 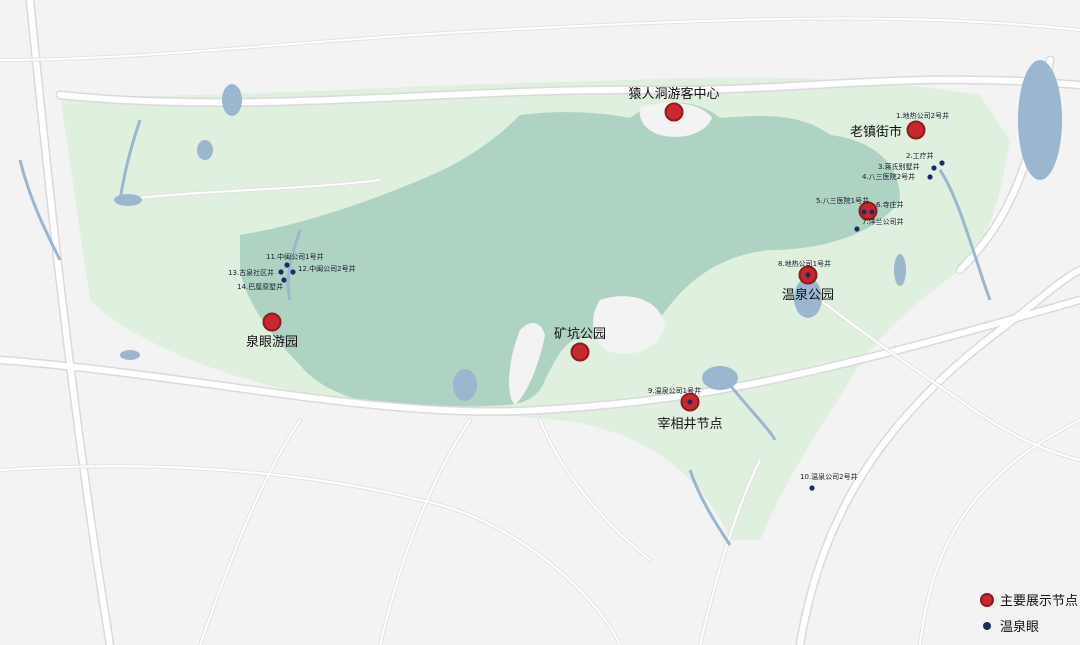 I want to click on legend-major-label: 主要展示节点, so click(x=1039, y=601).